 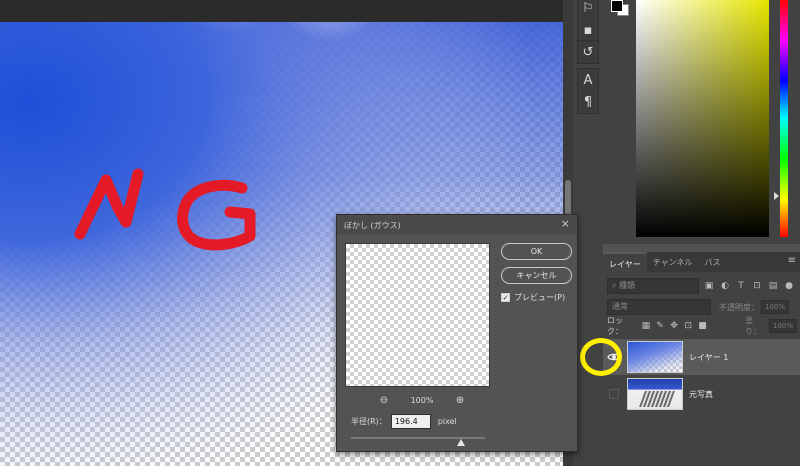 I want to click on zoom-controls: ⊖ 100% ⊕, so click(x=422, y=400).